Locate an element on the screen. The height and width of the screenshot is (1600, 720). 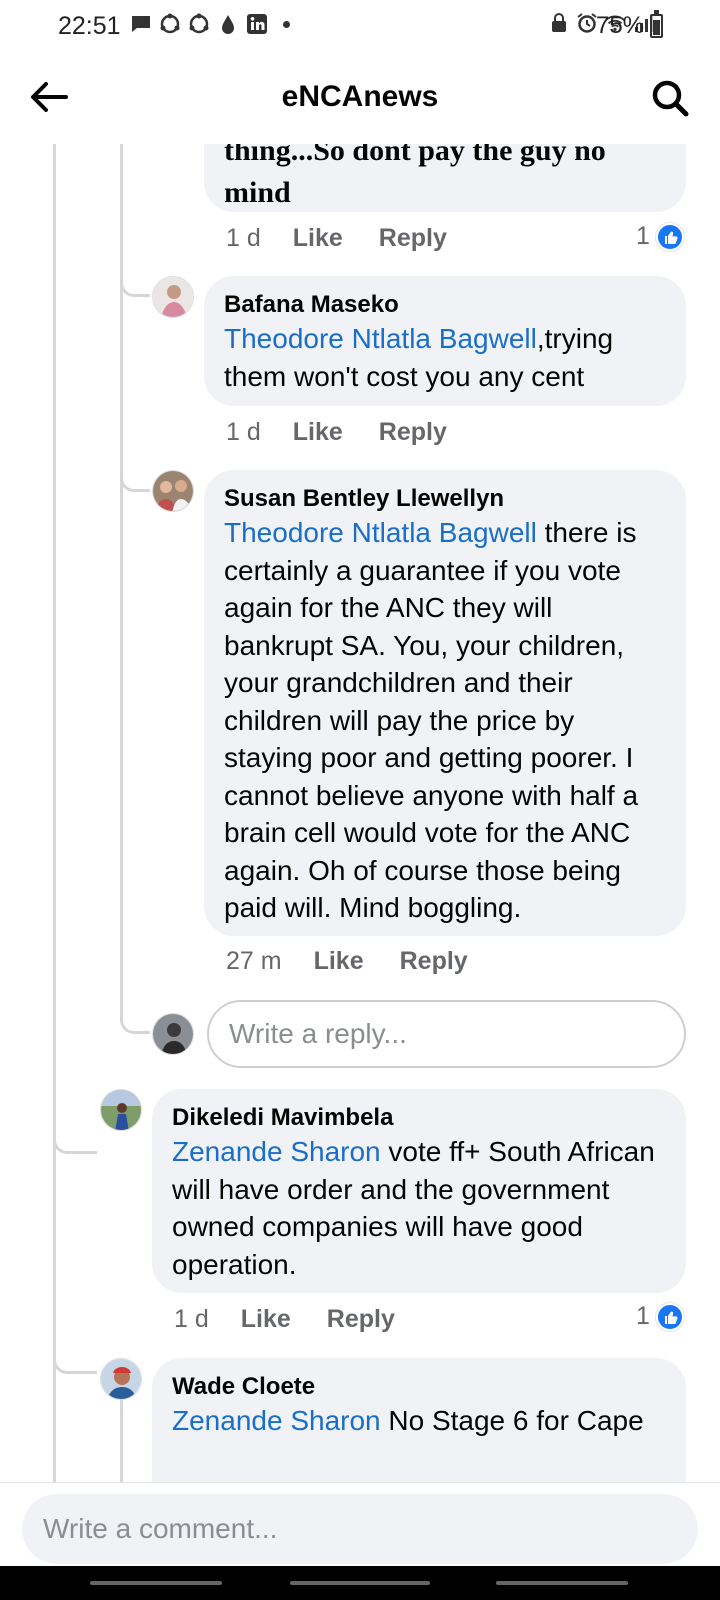
current-user-avatar is located at coordinates (173, 1034).